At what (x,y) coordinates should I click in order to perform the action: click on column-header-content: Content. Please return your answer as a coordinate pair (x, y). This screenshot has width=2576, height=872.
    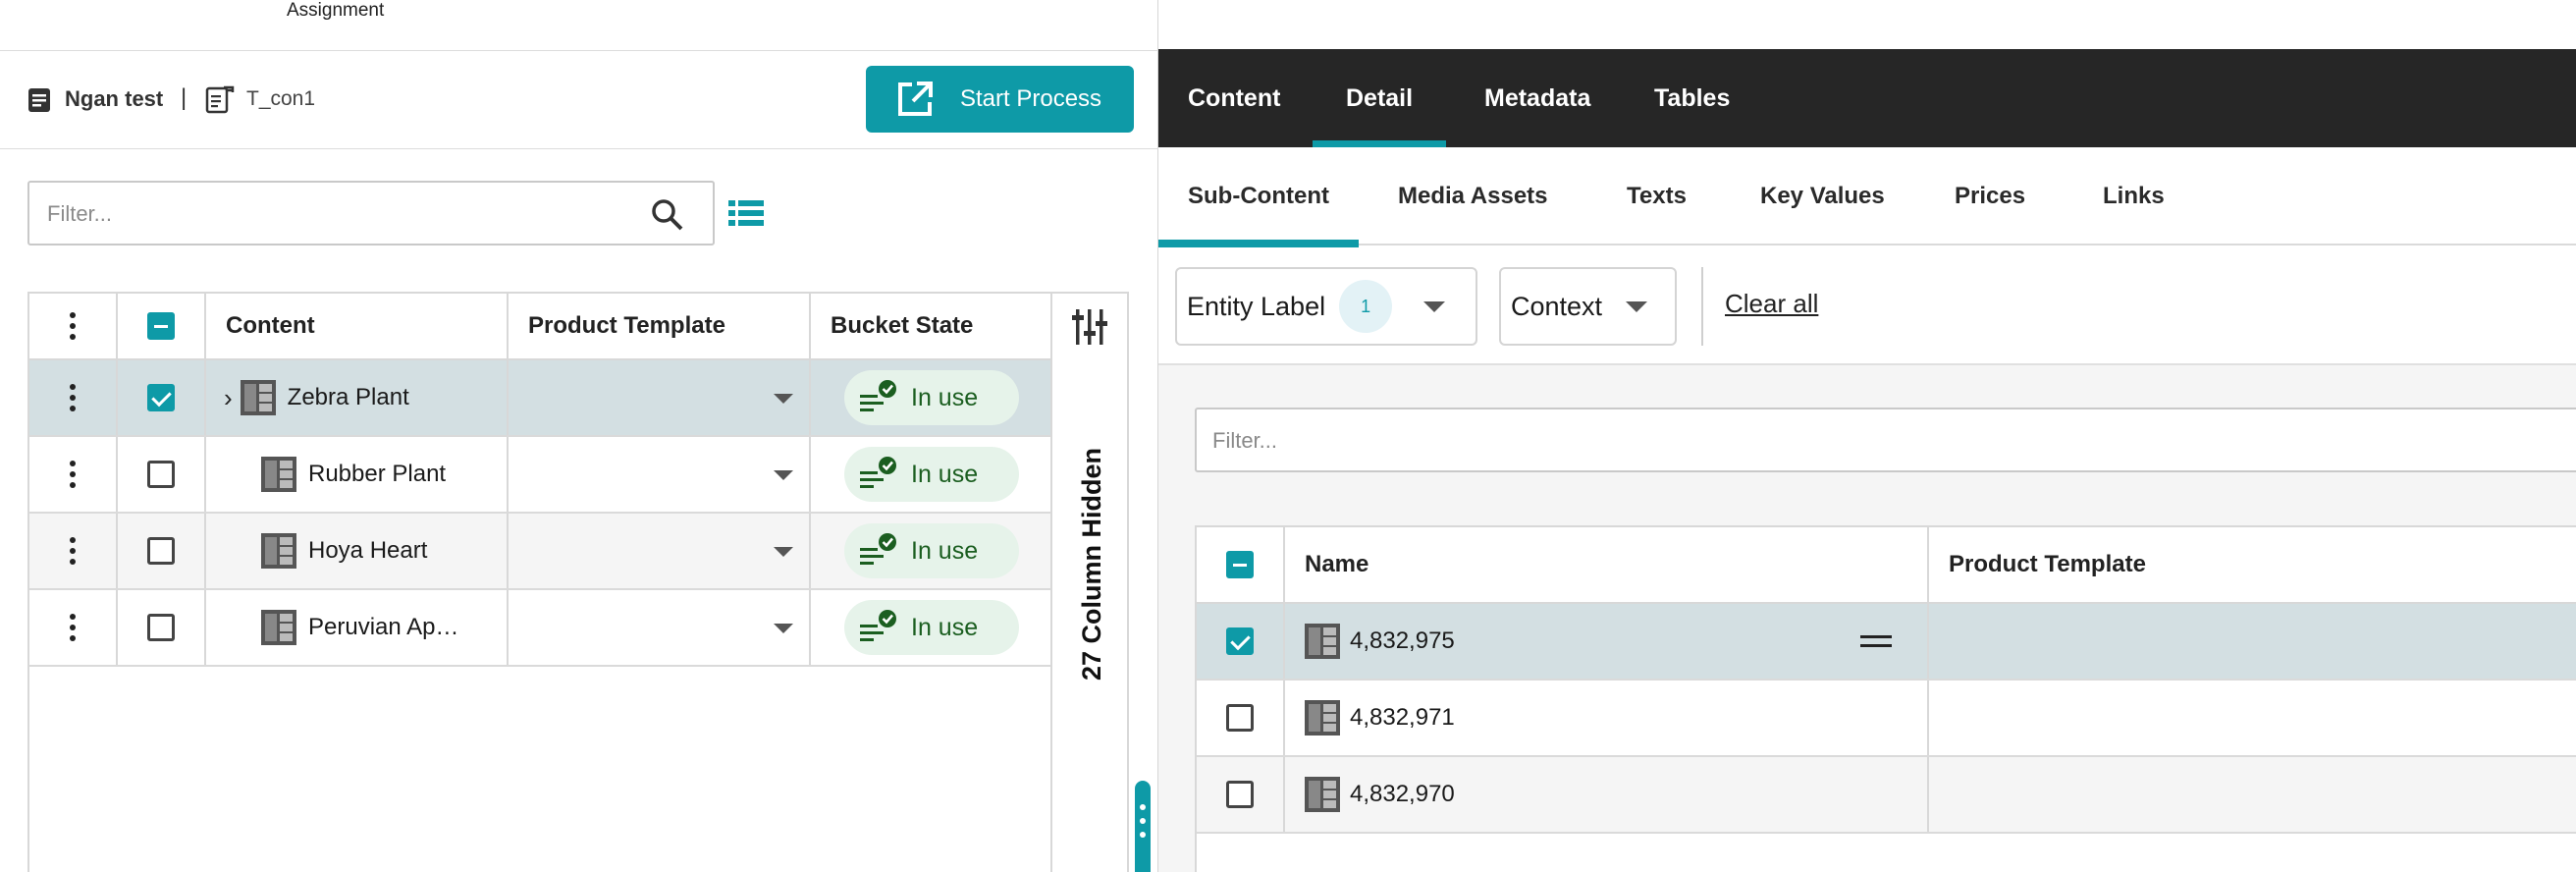
    Looking at the image, I should click on (357, 326).